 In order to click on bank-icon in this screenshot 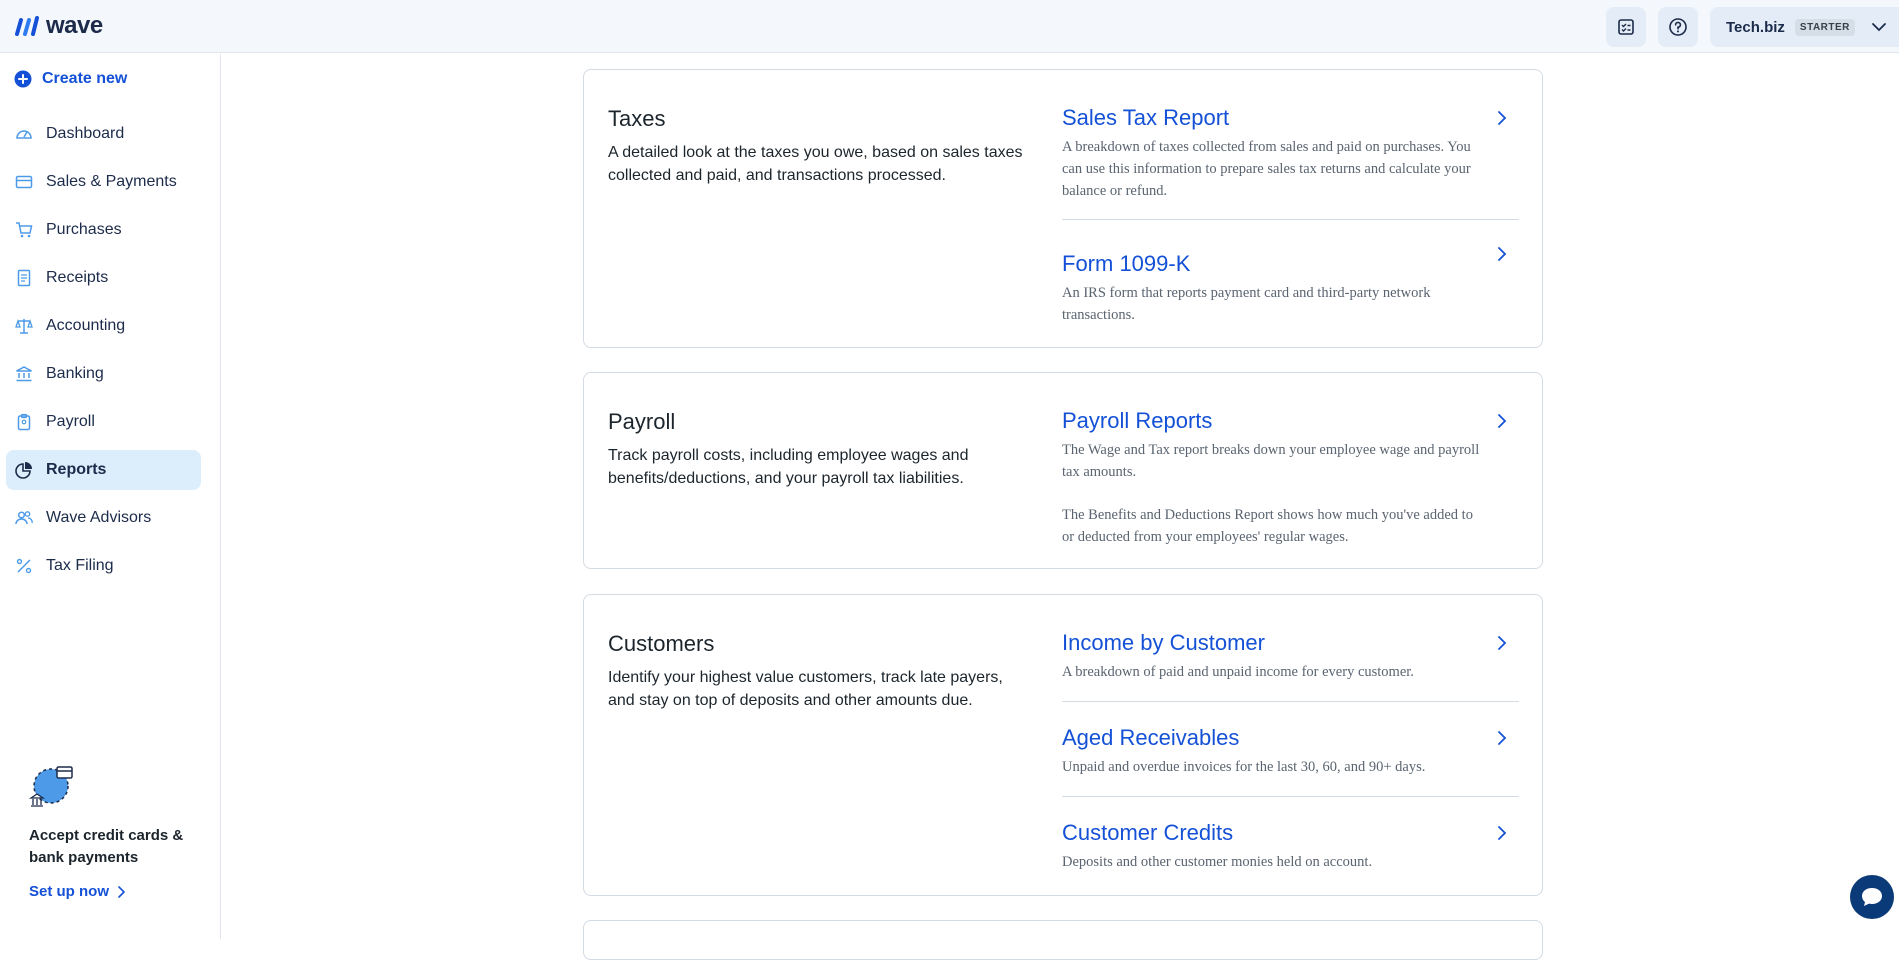, I will do `click(24, 374)`.